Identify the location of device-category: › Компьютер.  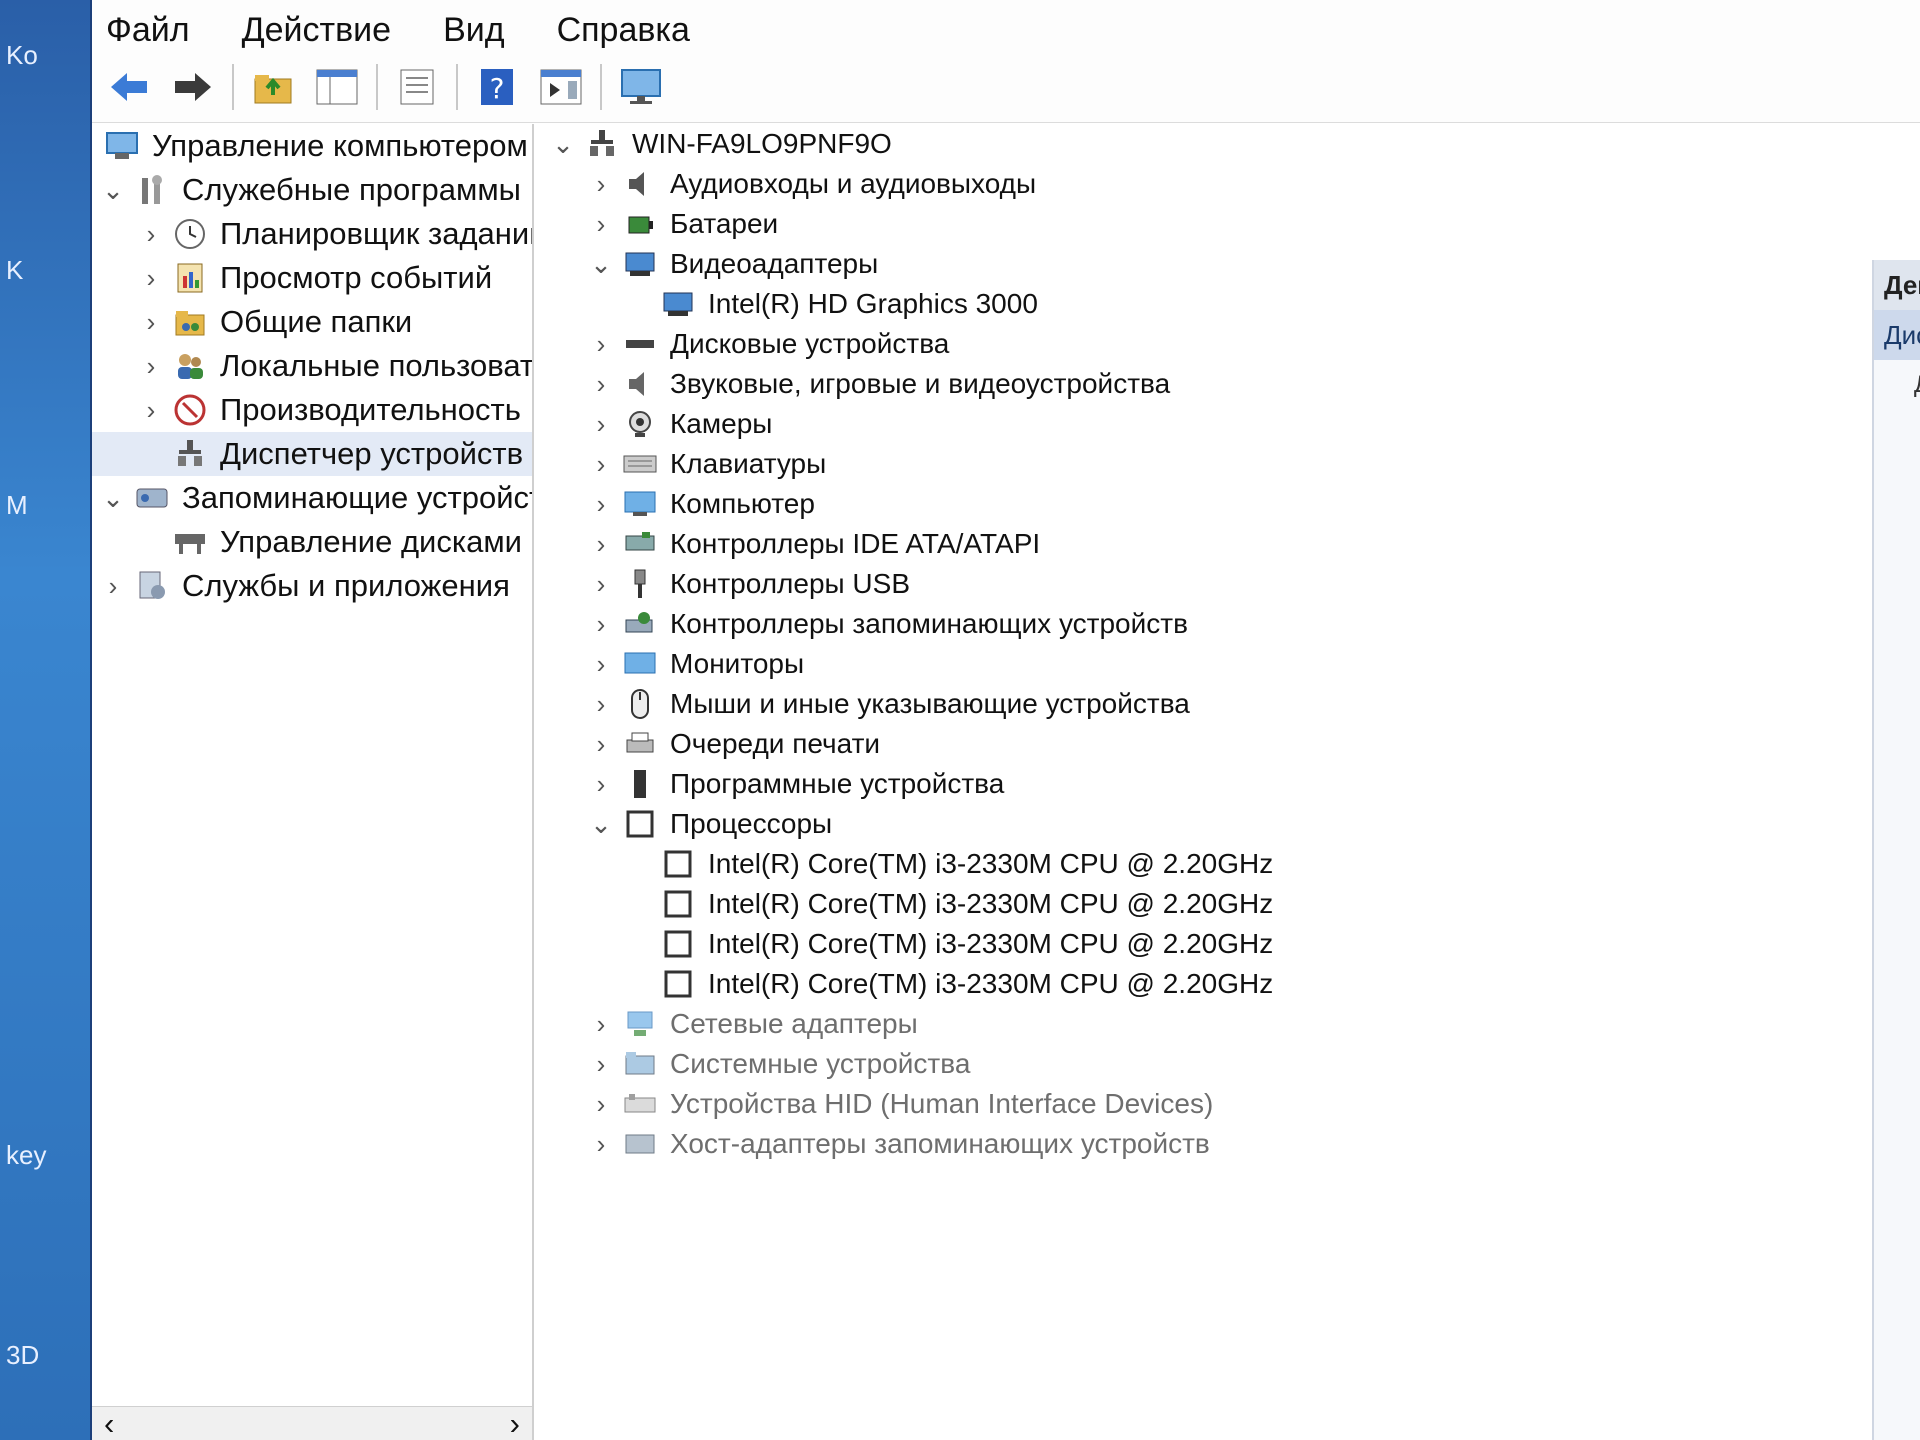
(1207, 504).